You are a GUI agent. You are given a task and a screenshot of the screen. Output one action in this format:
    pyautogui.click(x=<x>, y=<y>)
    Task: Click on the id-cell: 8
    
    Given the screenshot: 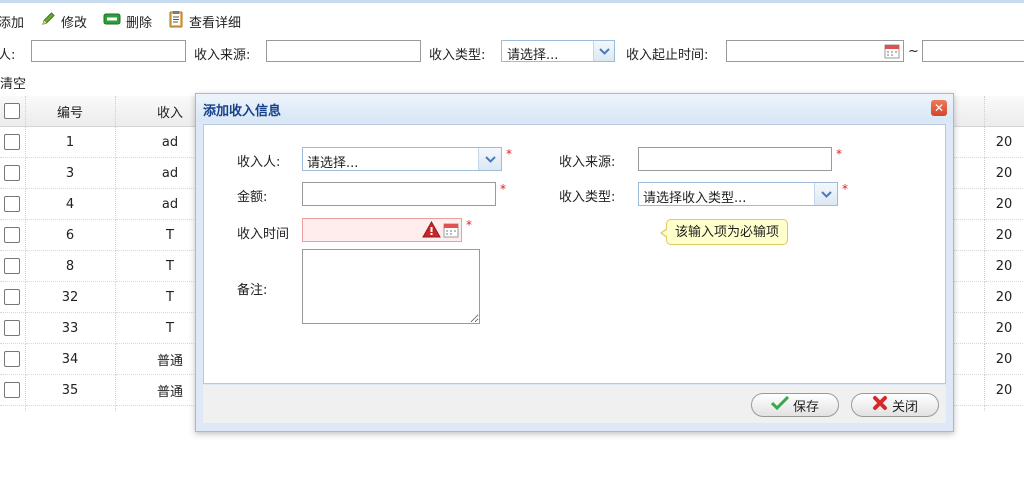 What is the action you would take?
    pyautogui.click(x=70, y=266)
    